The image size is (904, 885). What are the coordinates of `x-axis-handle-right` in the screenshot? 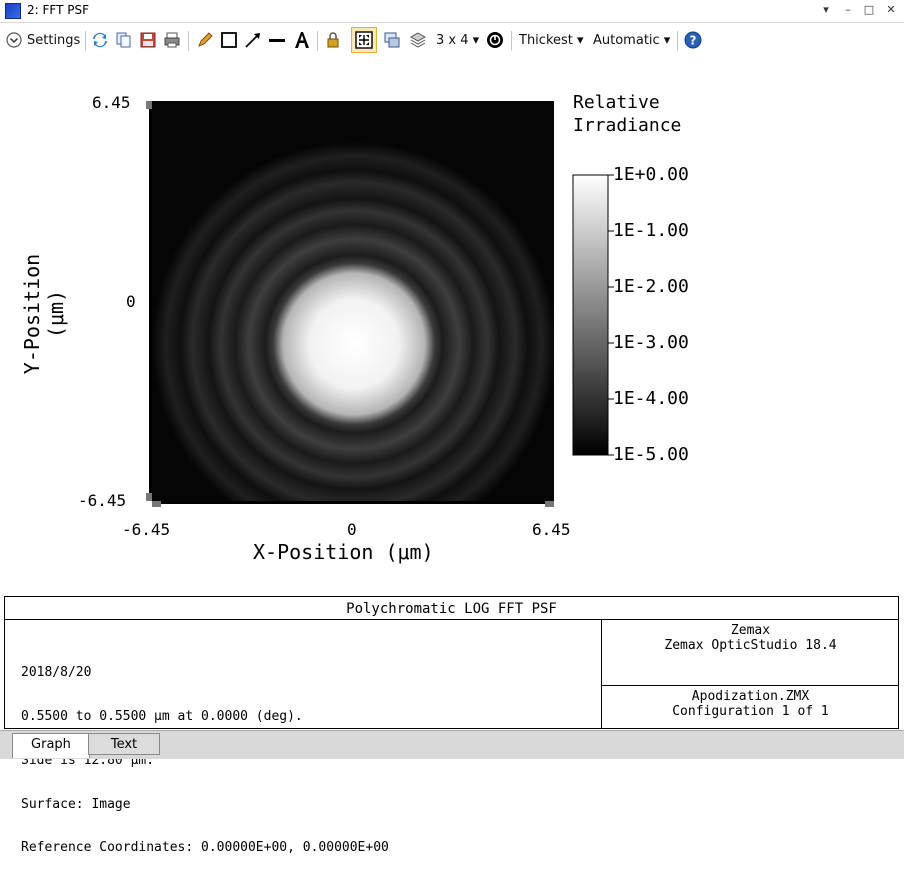 It's located at (549, 504).